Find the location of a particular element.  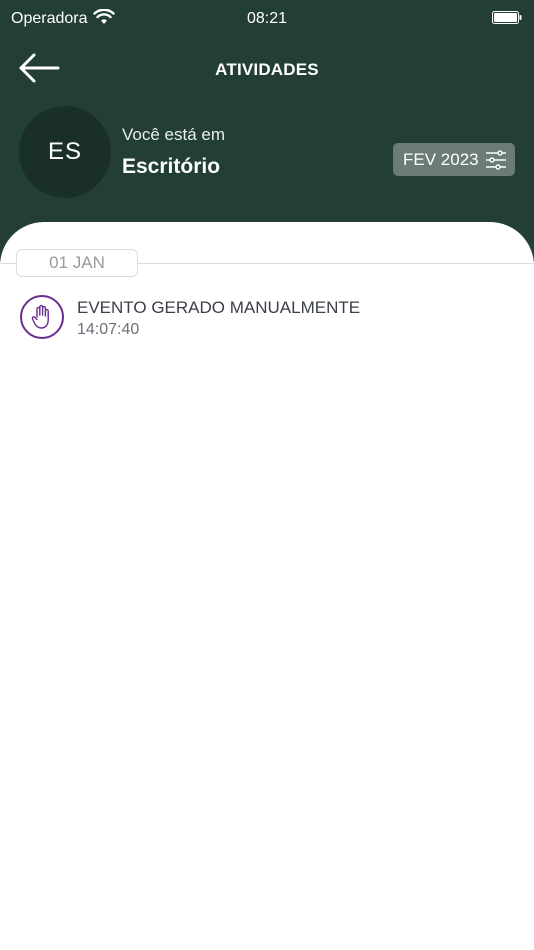

location-avatar: ES is located at coordinates (65, 152).